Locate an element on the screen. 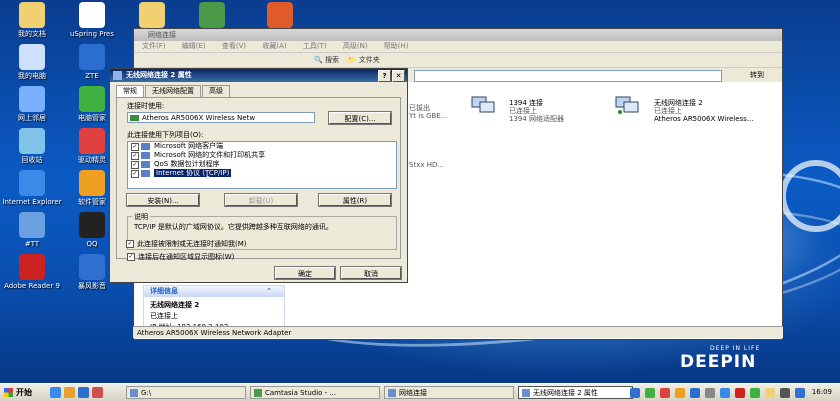 This screenshot has height=401, width=840. windows-flag-icon is located at coordinates (8, 392).